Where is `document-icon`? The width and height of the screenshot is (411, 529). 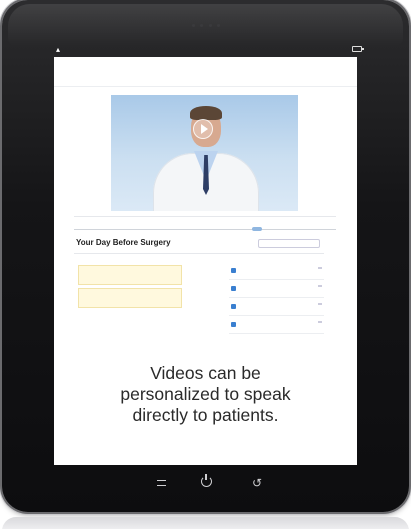 document-icon is located at coordinates (233, 270).